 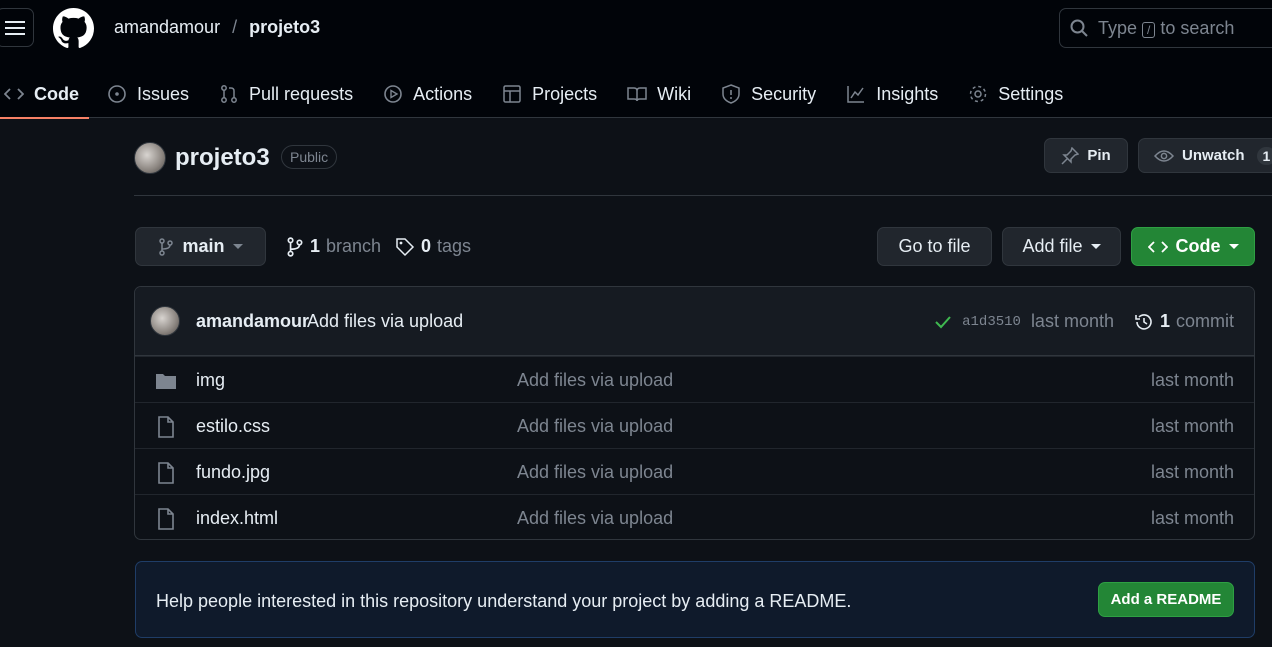 I want to click on file-name: img, so click(x=210, y=380).